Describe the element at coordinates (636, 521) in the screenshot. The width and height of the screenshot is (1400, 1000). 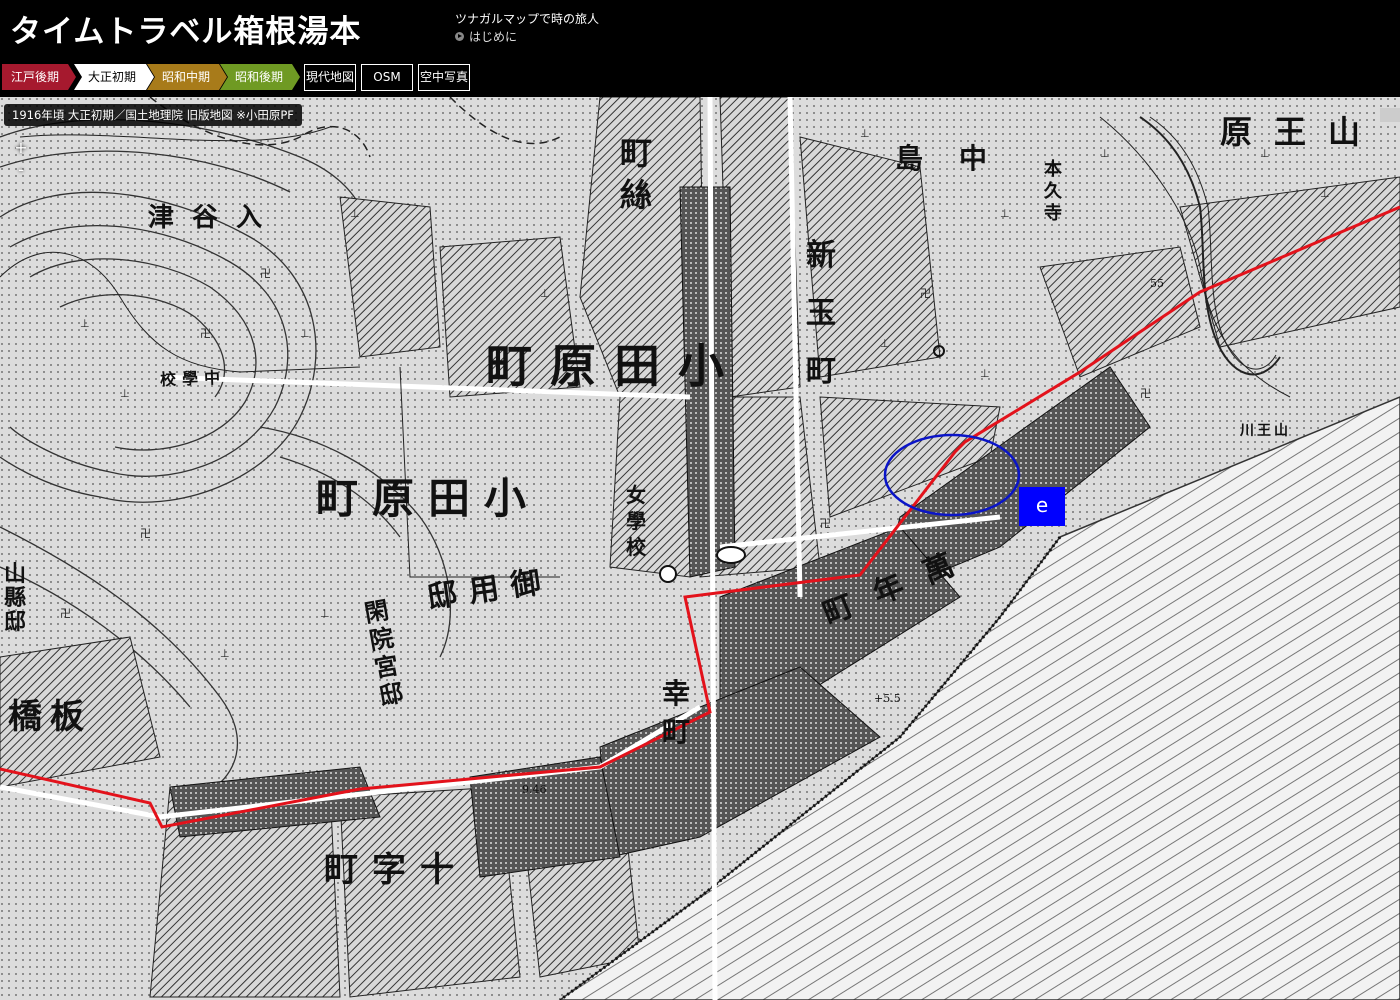
I see `map-label-girls-school: 女學校` at that location.